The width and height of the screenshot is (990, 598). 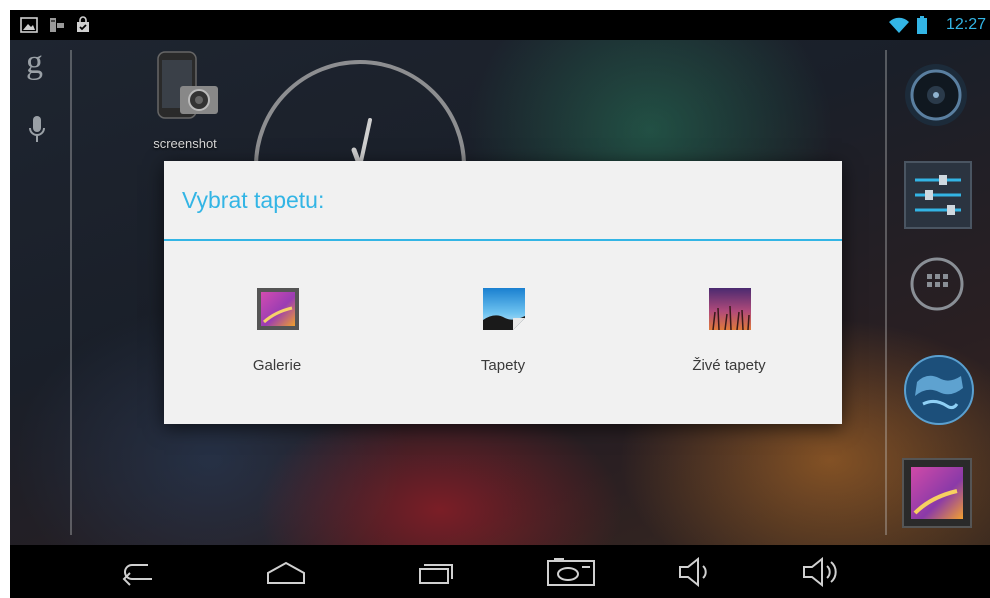 I want to click on home-button, so click(x=286, y=572).